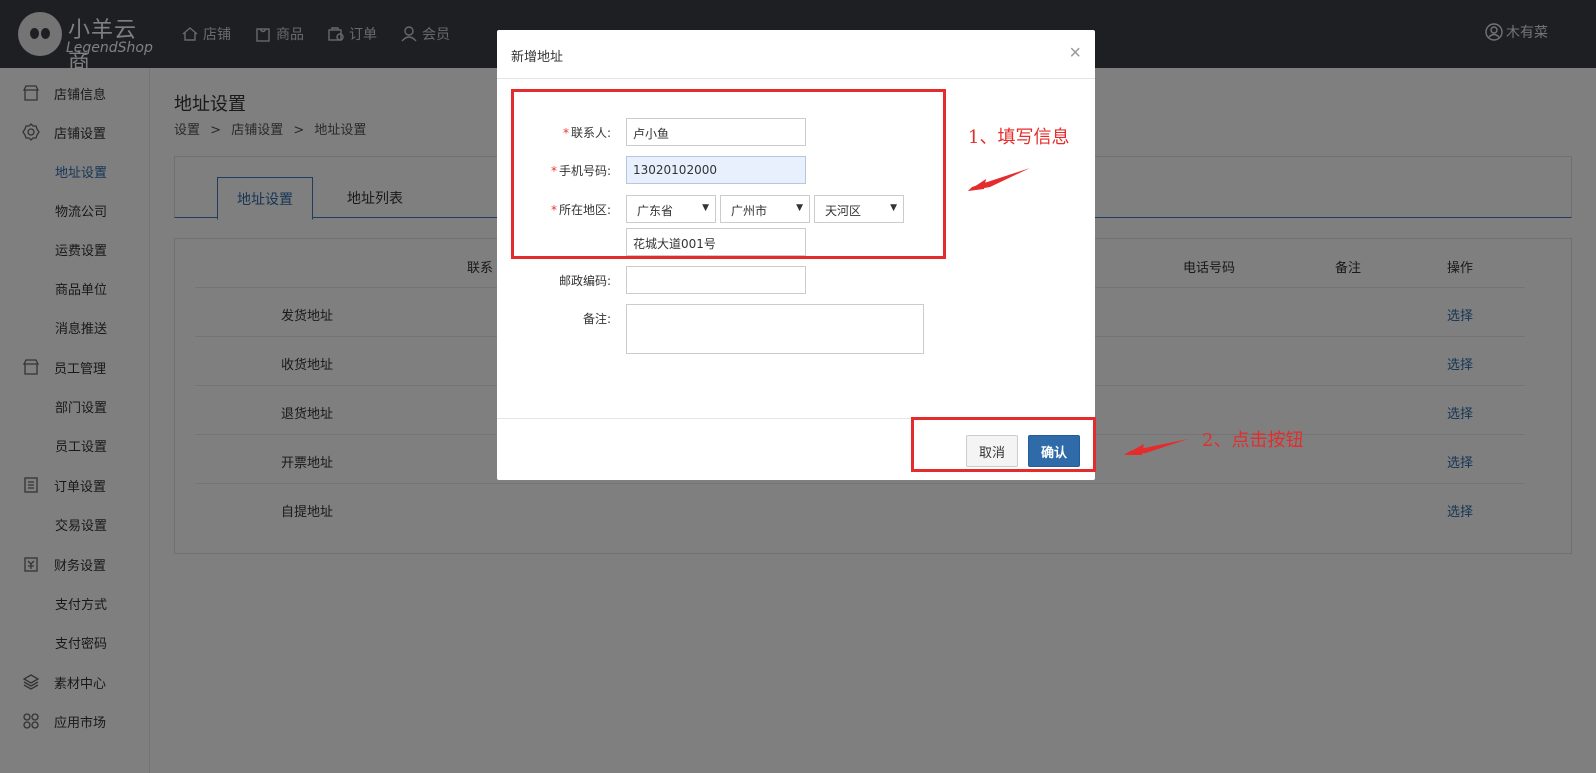 This screenshot has height=773, width=1596. Describe the element at coordinates (1253, 440) in the screenshot. I see `annotation-step2: 2、点击按钮` at that location.